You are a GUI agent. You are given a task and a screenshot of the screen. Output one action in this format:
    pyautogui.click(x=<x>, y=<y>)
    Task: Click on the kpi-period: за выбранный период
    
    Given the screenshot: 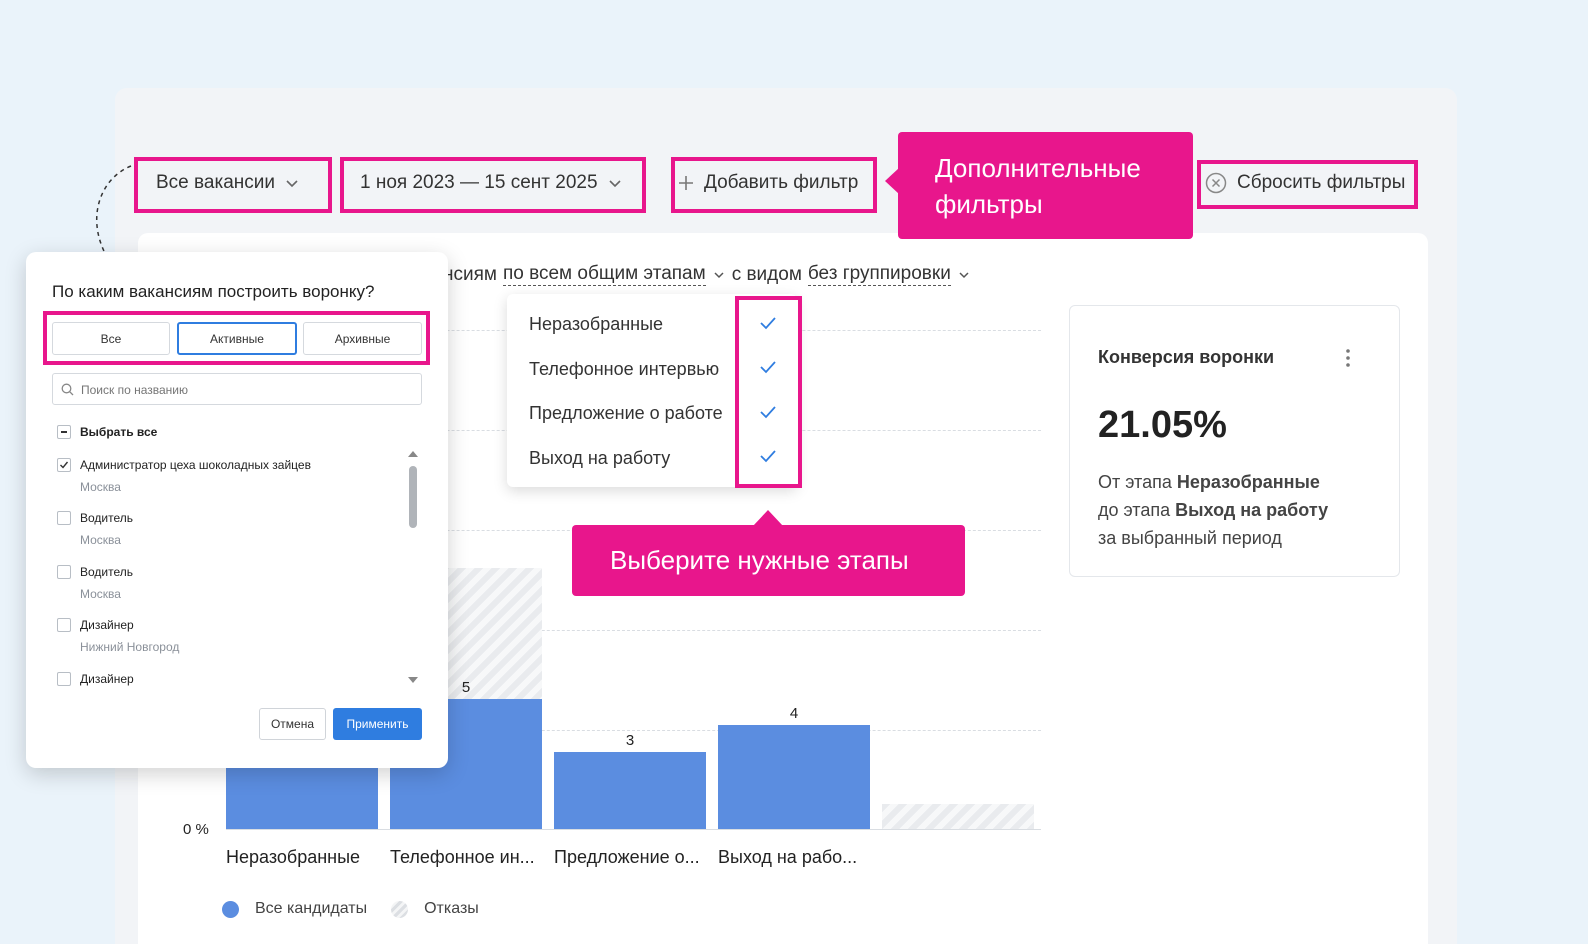 What is the action you would take?
    pyautogui.click(x=1190, y=538)
    